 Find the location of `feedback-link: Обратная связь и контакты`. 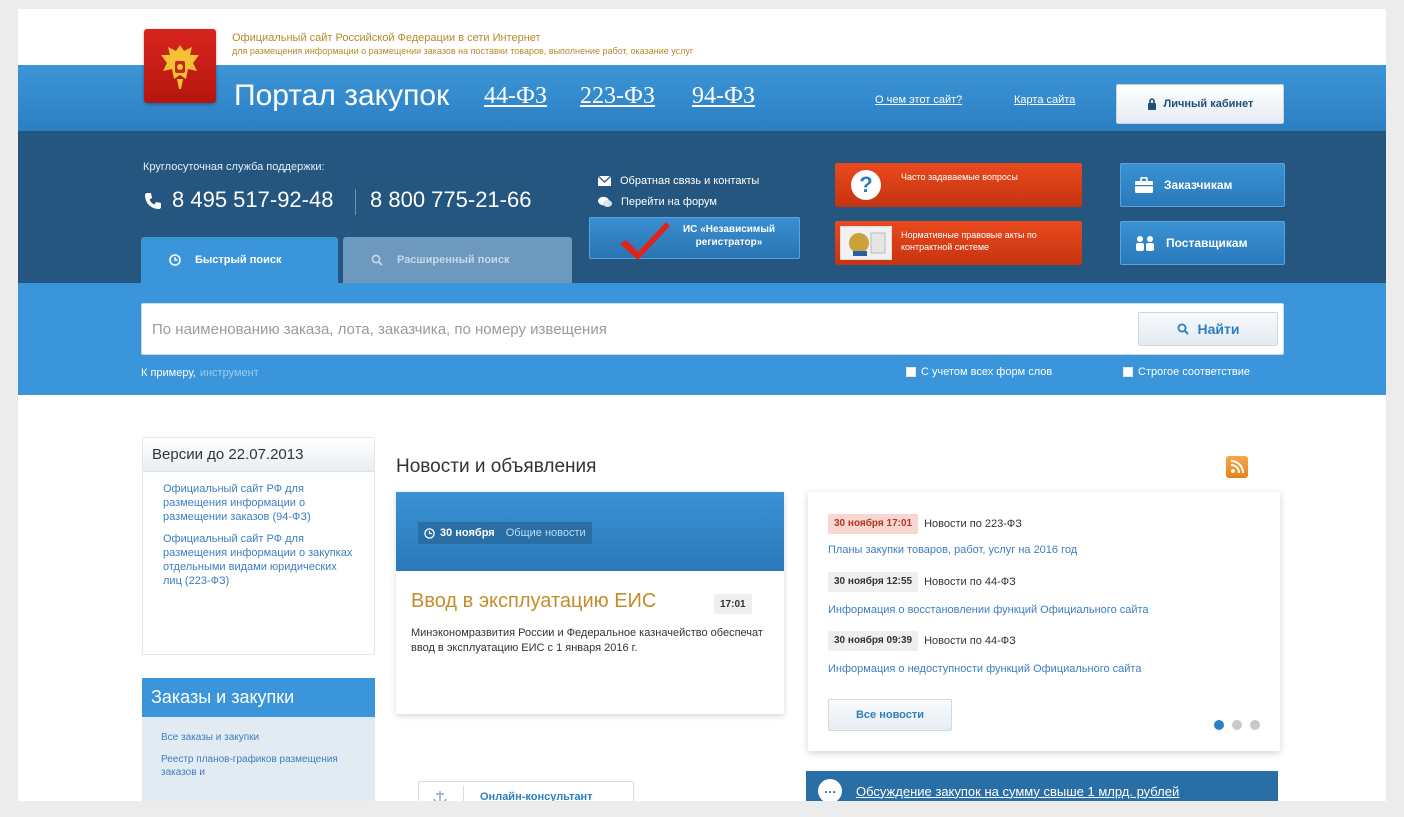

feedback-link: Обратная связь и контакты is located at coordinates (678, 181).